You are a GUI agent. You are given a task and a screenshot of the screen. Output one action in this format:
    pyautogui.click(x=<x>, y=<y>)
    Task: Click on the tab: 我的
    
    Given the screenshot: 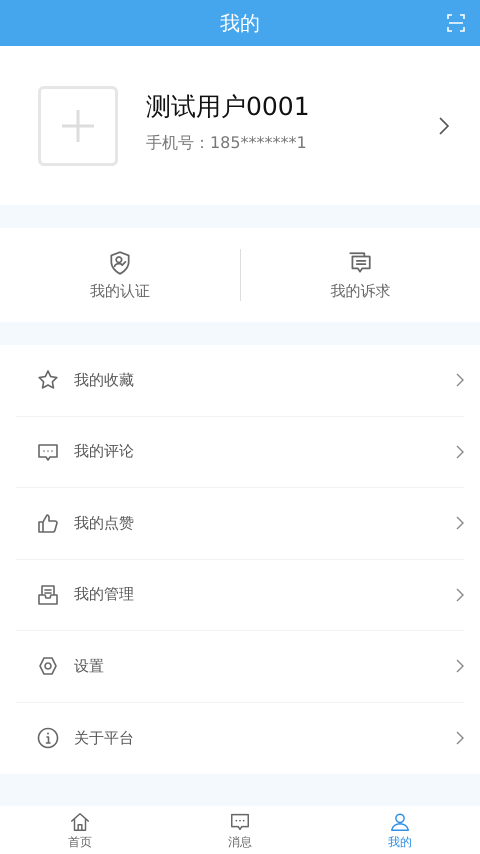 What is the action you would take?
    pyautogui.click(x=400, y=830)
    